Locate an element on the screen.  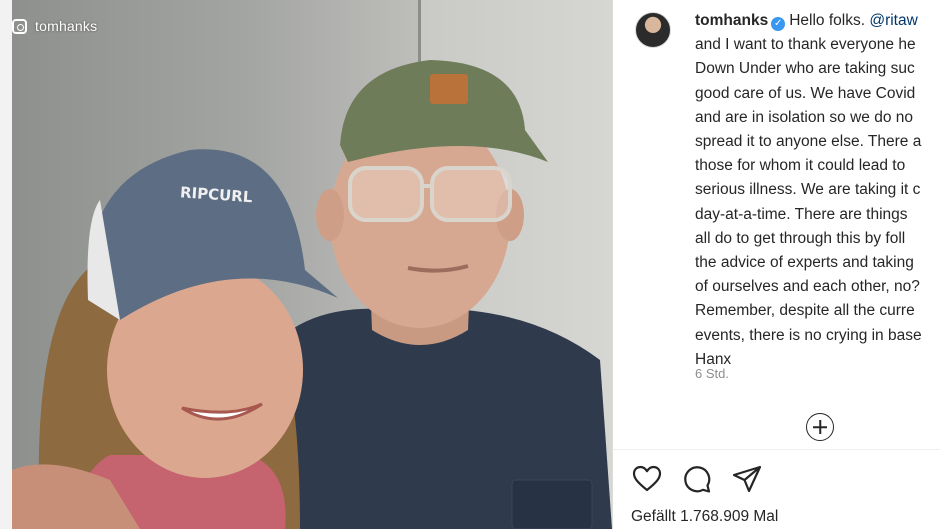
heart-icon is located at coordinates (647, 479).